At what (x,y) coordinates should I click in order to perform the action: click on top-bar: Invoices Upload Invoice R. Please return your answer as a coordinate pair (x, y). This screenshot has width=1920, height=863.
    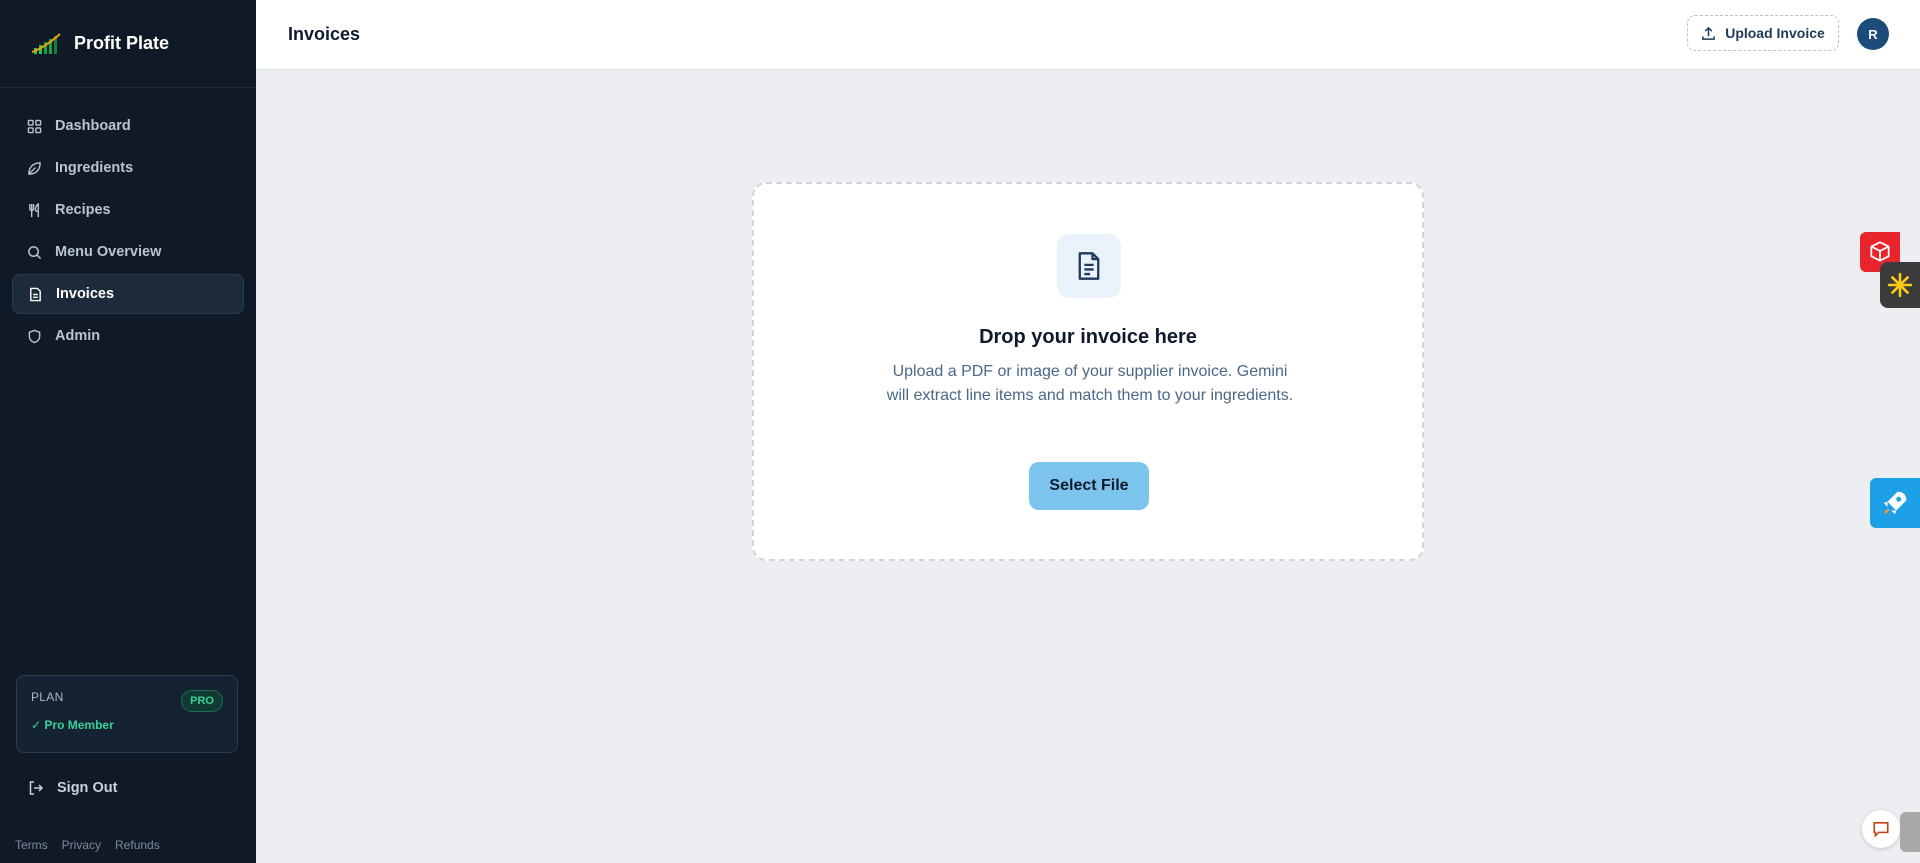
    Looking at the image, I should click on (1088, 35).